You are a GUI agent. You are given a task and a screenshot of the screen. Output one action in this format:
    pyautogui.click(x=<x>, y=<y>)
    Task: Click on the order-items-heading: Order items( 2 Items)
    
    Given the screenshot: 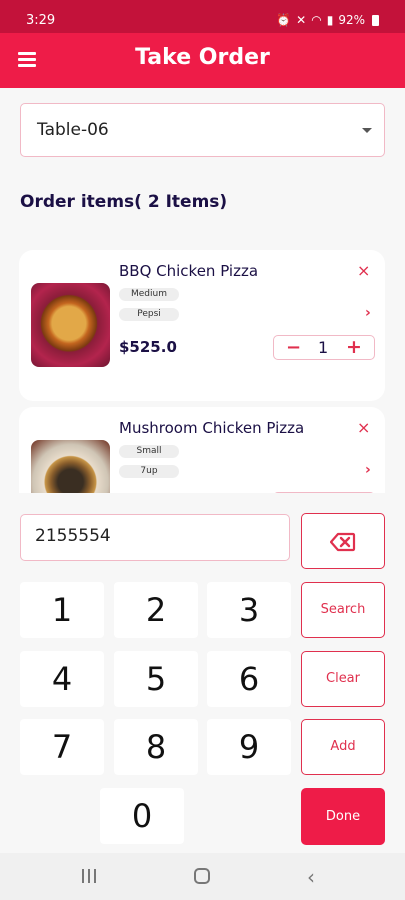 What is the action you would take?
    pyautogui.click(x=124, y=202)
    